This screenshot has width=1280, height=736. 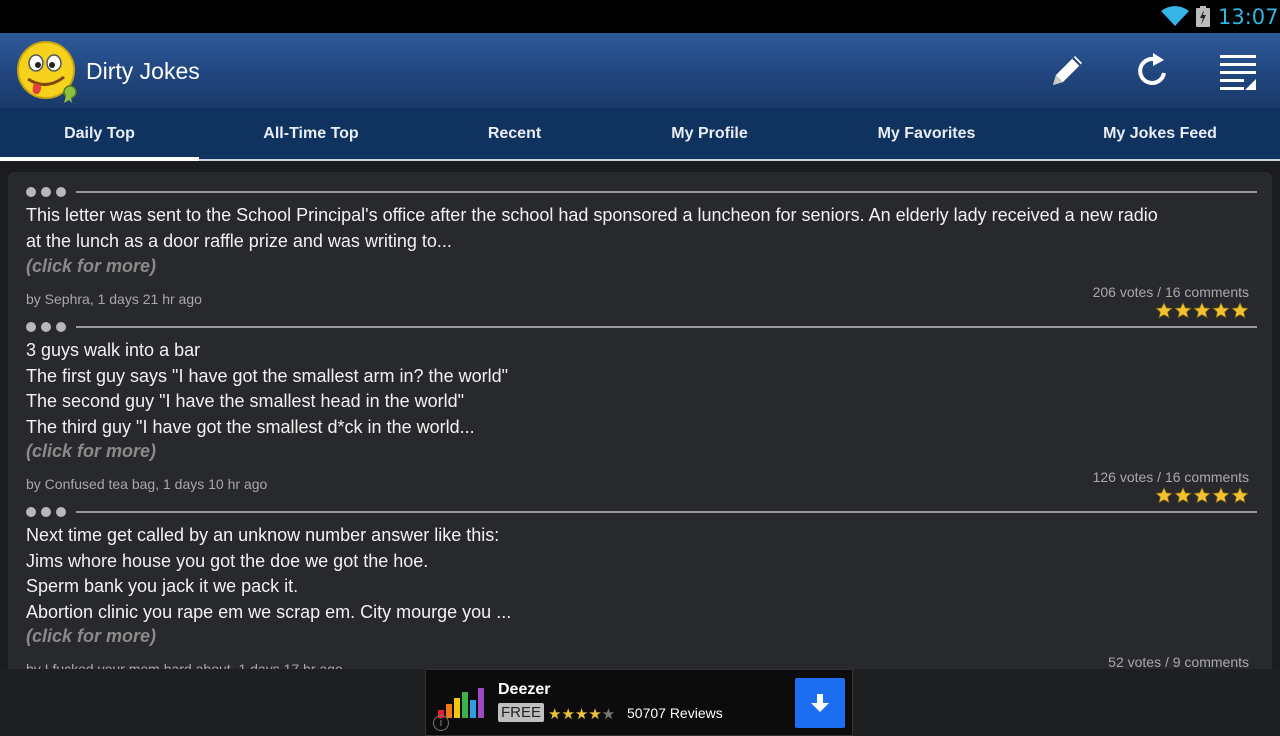 I want to click on refresh-button, so click(x=1153, y=71).